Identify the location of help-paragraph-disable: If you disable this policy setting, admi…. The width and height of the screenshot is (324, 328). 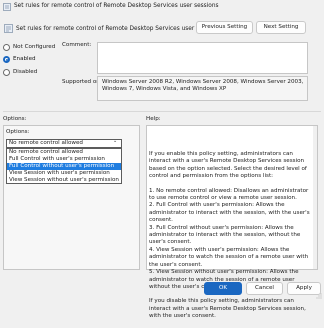
(227, 309).